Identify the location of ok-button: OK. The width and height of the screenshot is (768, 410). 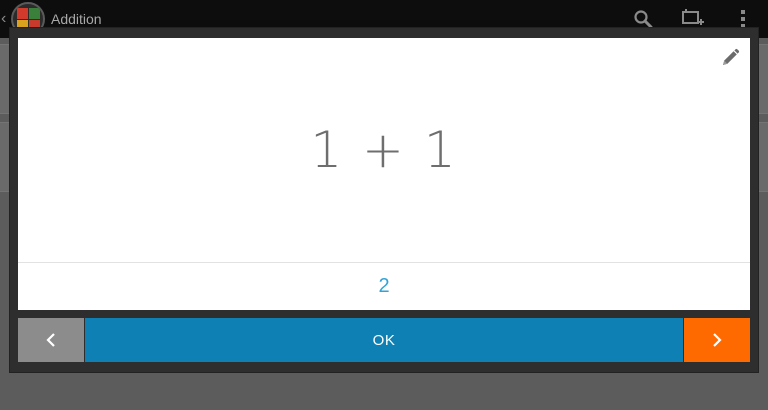
(384, 340).